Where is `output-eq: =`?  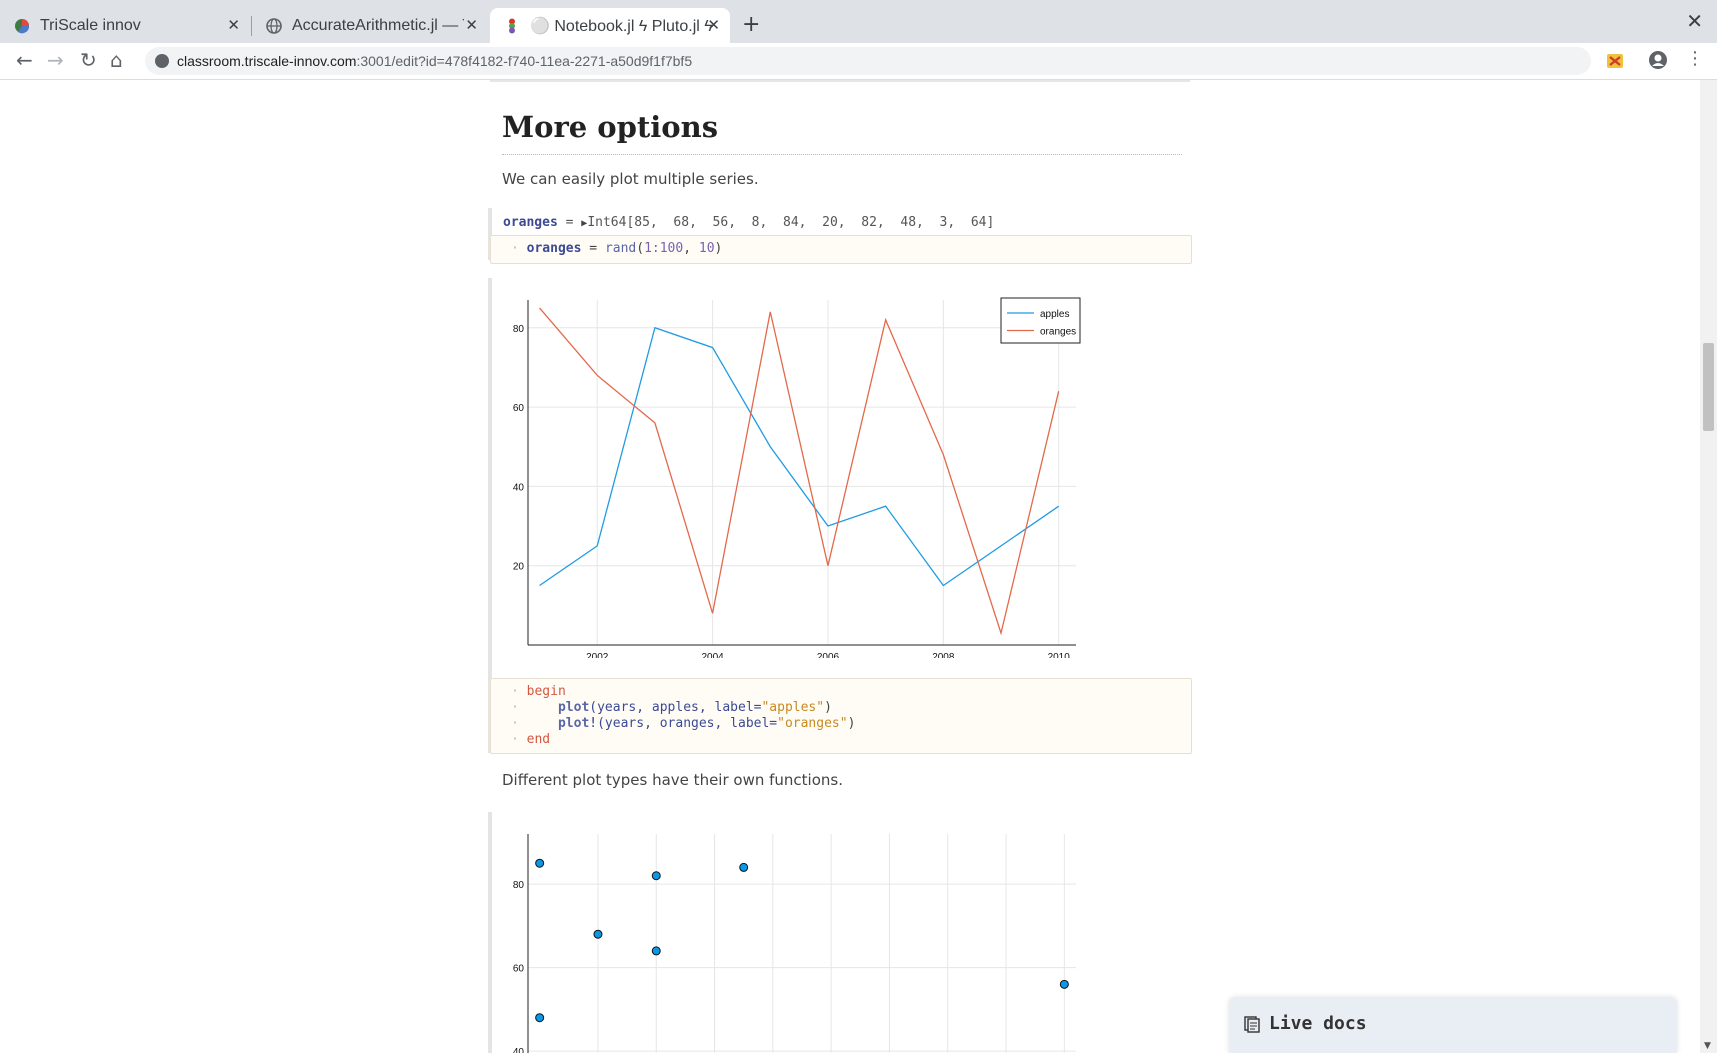 output-eq: = is located at coordinates (569, 222).